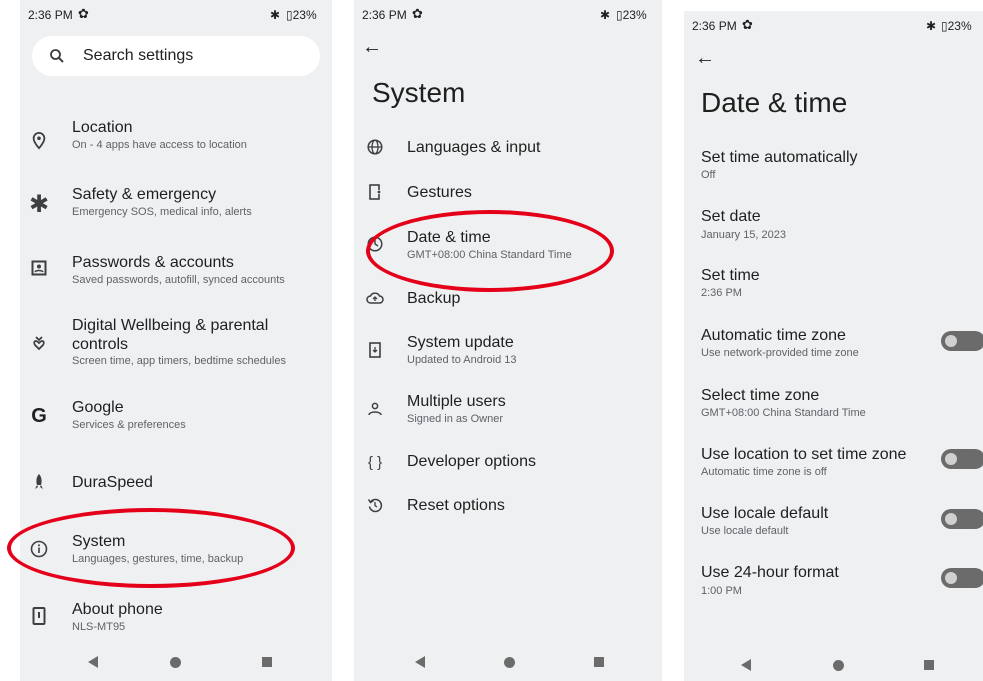 This screenshot has height=681, width=983. I want to click on item-subtitle: NLS-MT95, so click(99, 627).